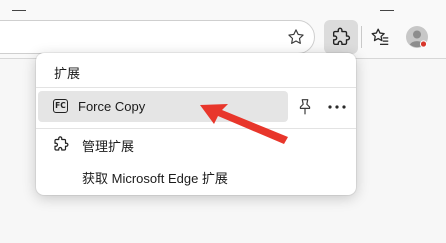  Describe the element at coordinates (305, 107) in the screenshot. I see `pin-icon` at that location.